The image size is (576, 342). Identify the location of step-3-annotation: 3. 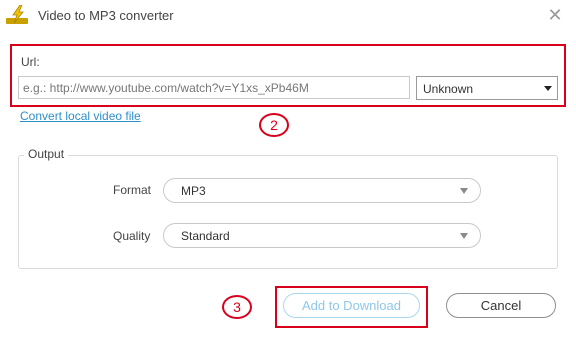
(237, 307).